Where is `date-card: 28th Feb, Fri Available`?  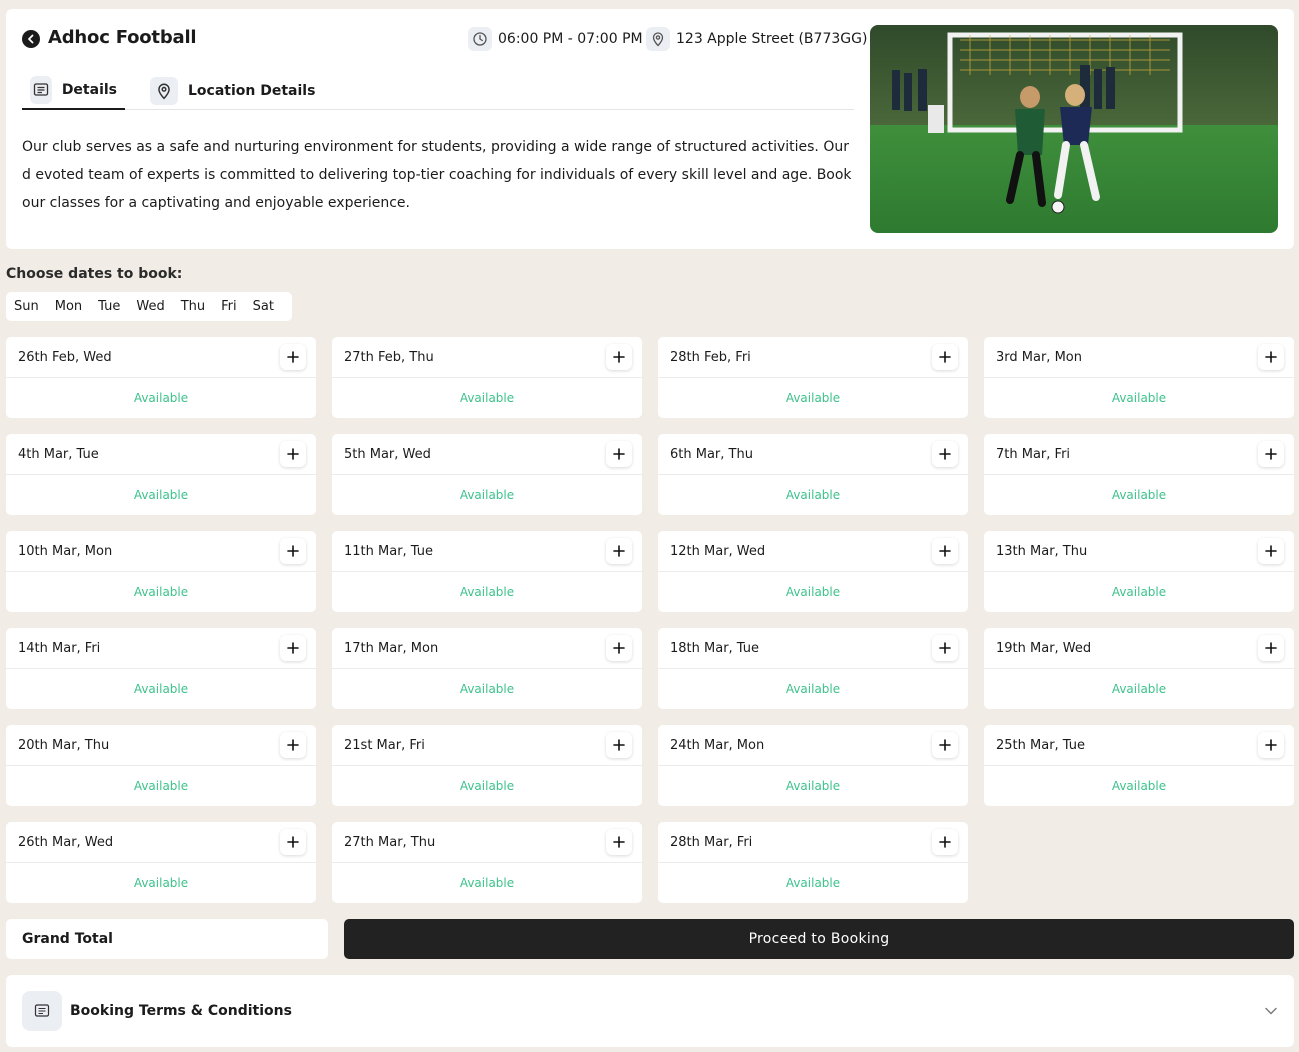 date-card: 28th Feb, Fri Available is located at coordinates (813, 377).